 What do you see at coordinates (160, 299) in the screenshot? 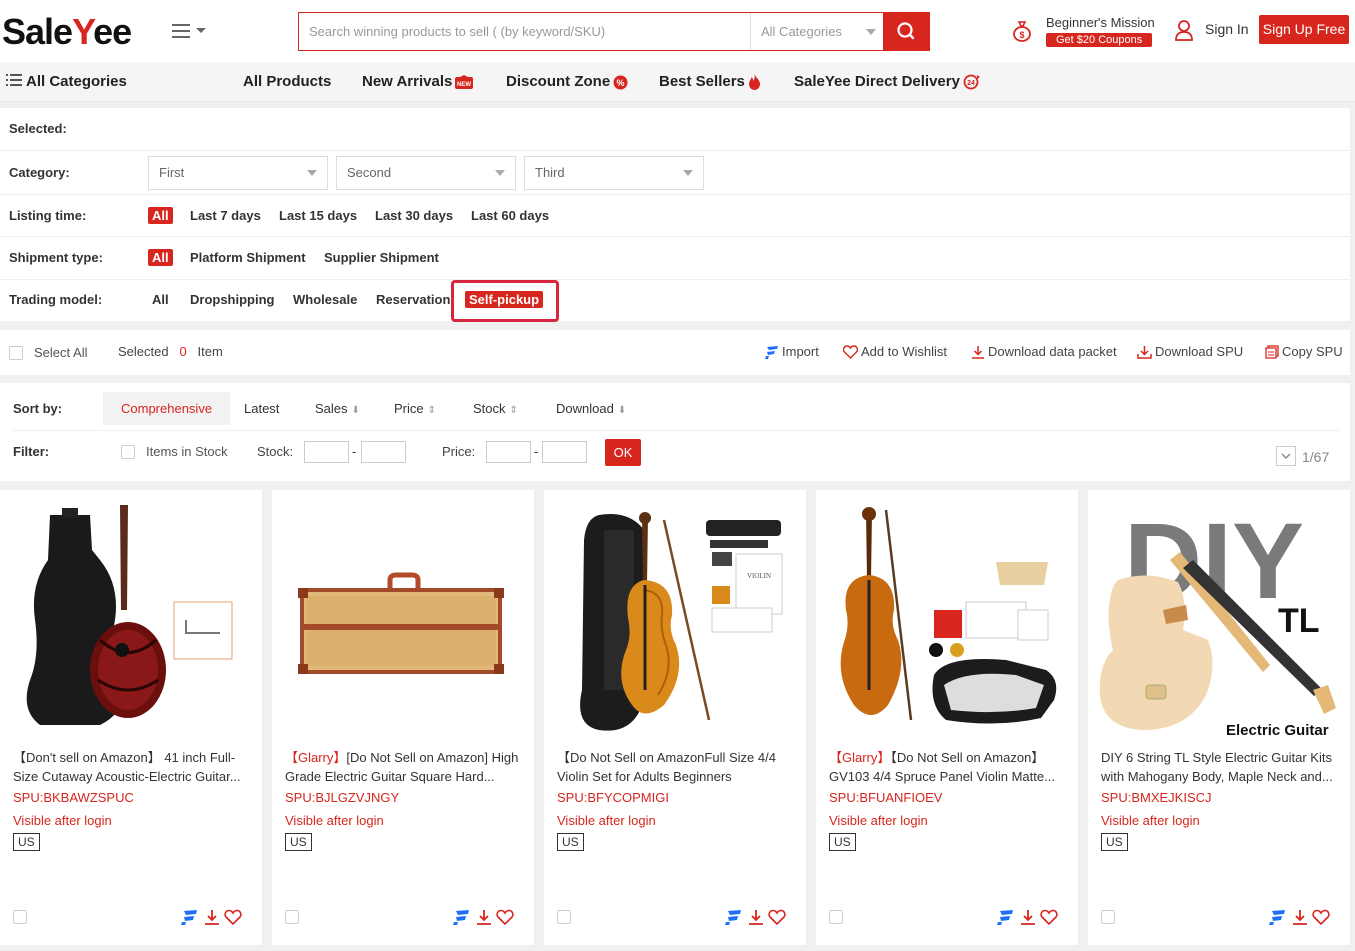
I see `trading-all-option: All` at bounding box center [160, 299].